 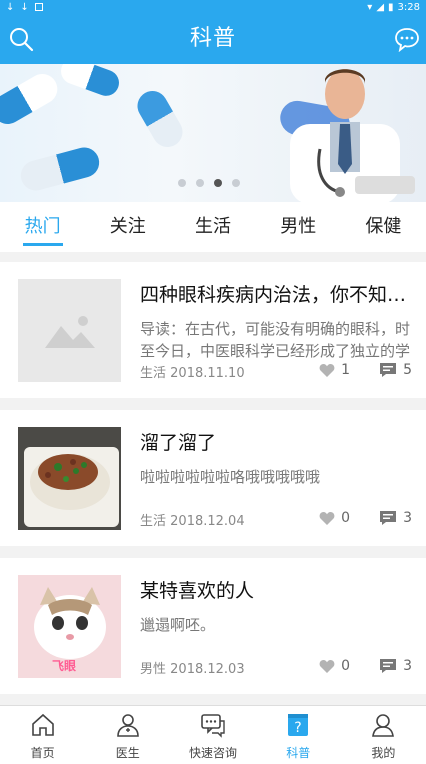 What do you see at coordinates (370, 7) in the screenshot?
I see `wifi-icon: ▾` at bounding box center [370, 7].